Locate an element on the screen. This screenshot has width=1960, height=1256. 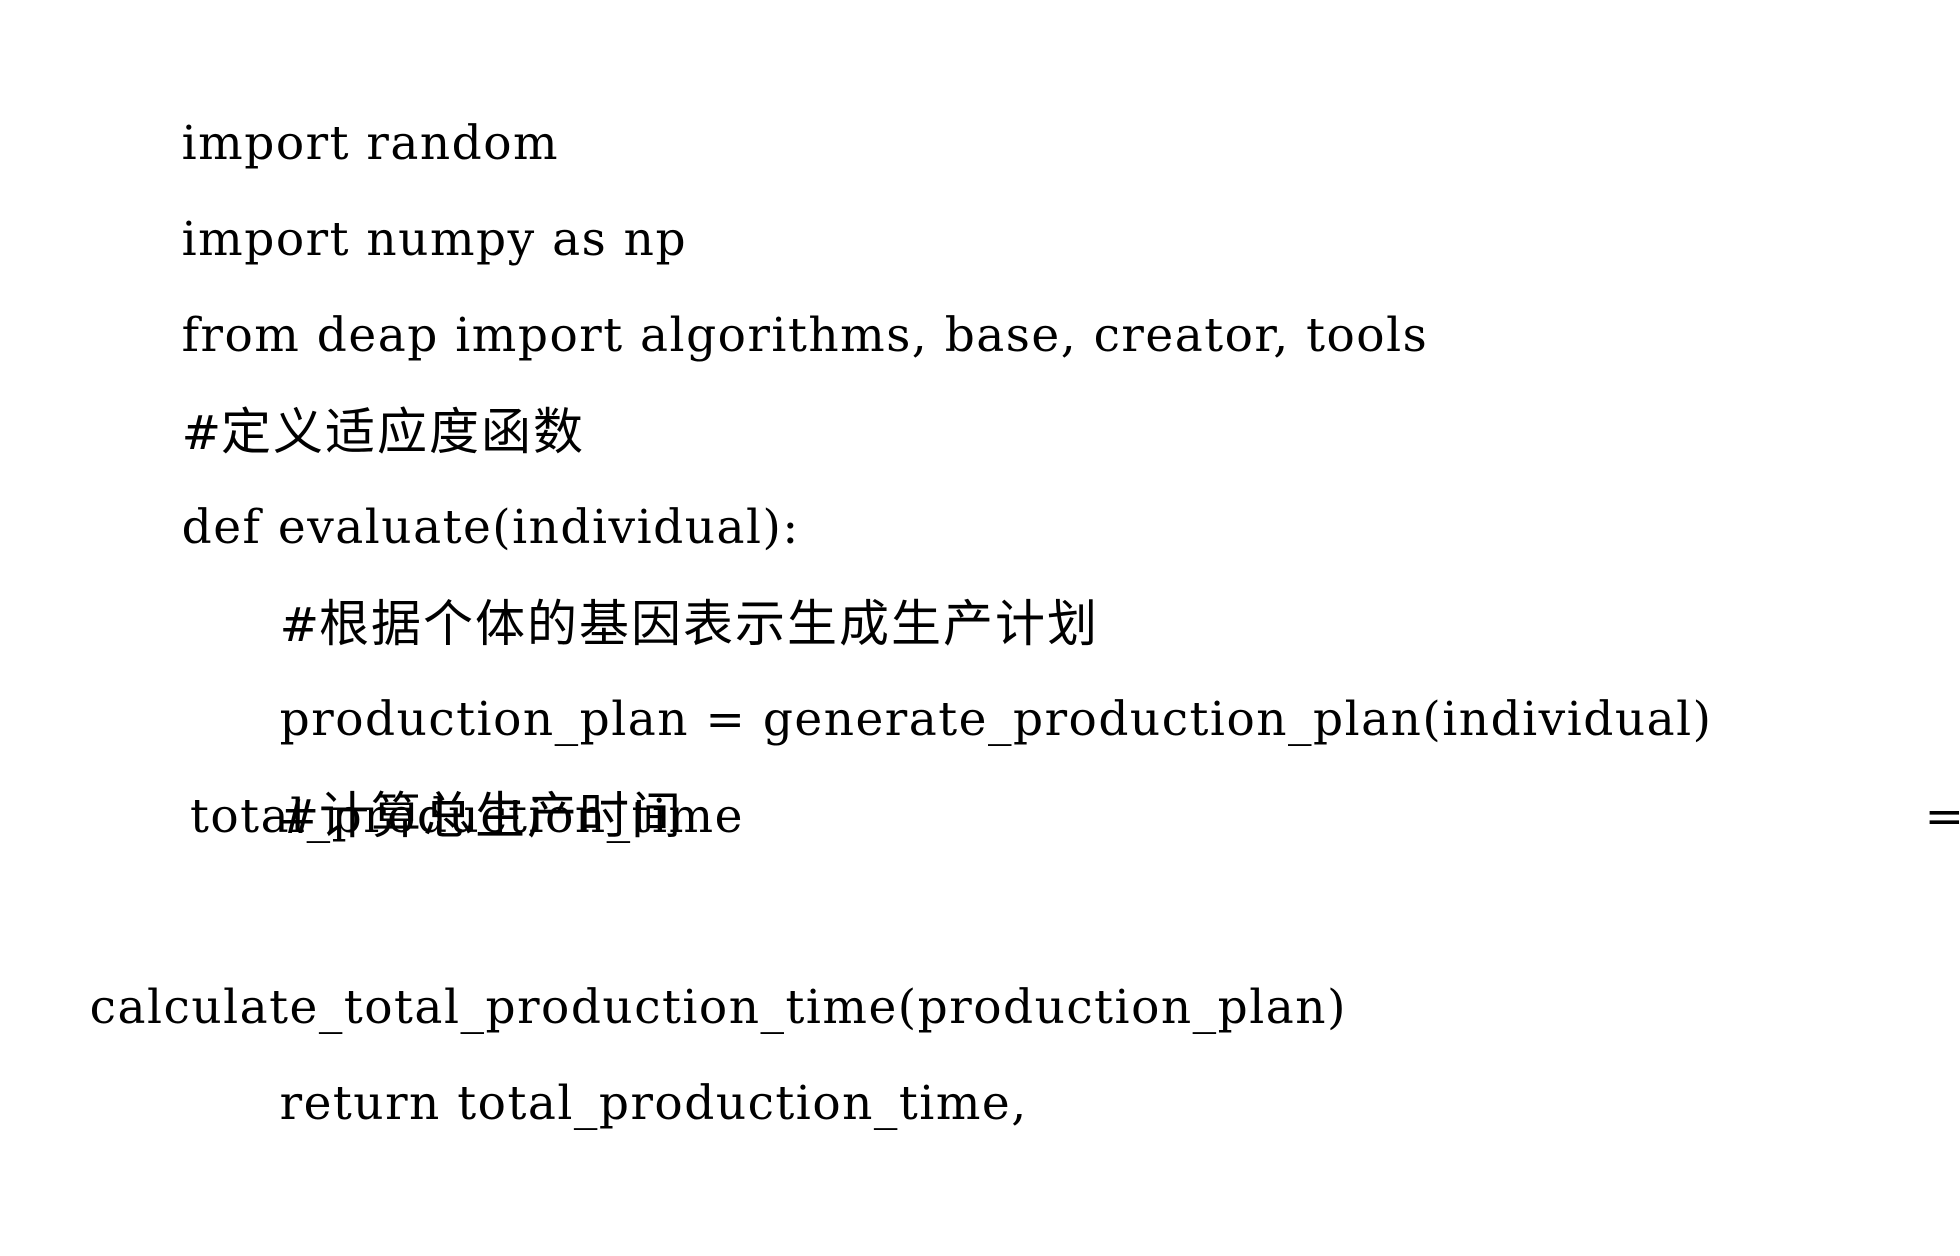
comment-line-generate-plan: #根据个体的基因表示生成生产计划 is located at coordinates (980, 566).